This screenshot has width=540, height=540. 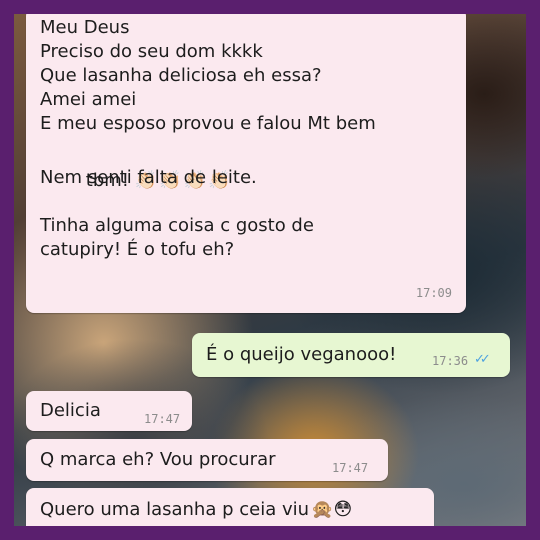 I want to click on message-bubble-incoming: Q marca eh? Vou procurar 17:47, so click(x=207, y=460).